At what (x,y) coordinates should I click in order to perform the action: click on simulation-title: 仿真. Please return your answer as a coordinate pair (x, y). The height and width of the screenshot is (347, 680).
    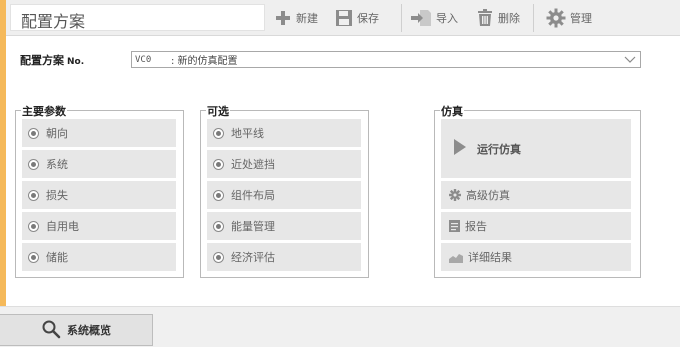
    Looking at the image, I should click on (452, 111).